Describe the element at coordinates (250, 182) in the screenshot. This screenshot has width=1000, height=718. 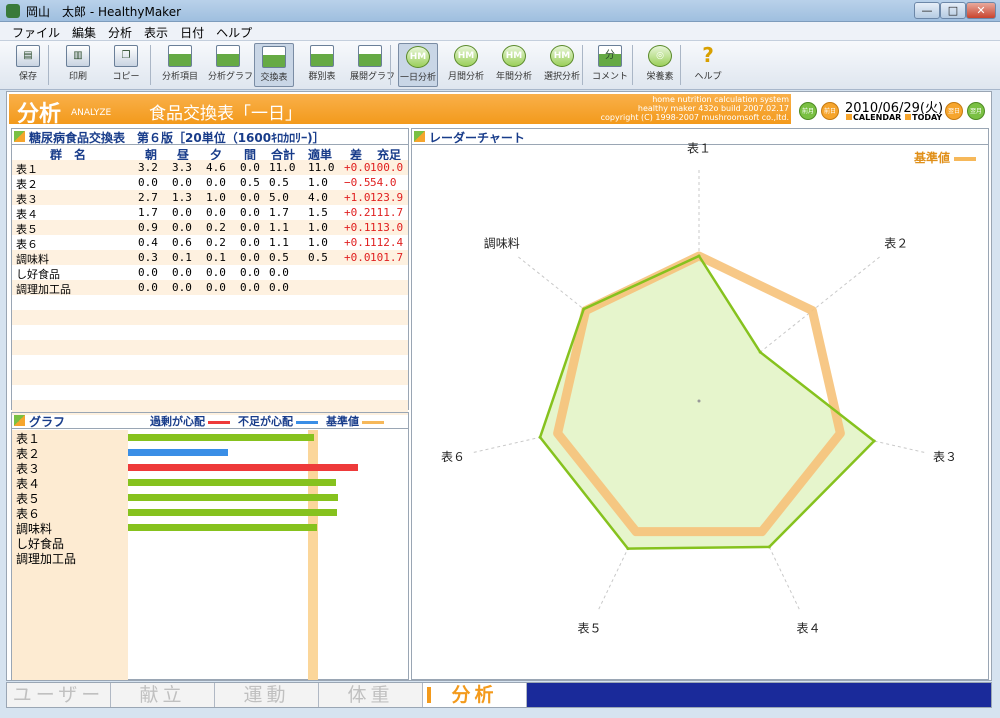
I see `cell: 0.5` at that location.